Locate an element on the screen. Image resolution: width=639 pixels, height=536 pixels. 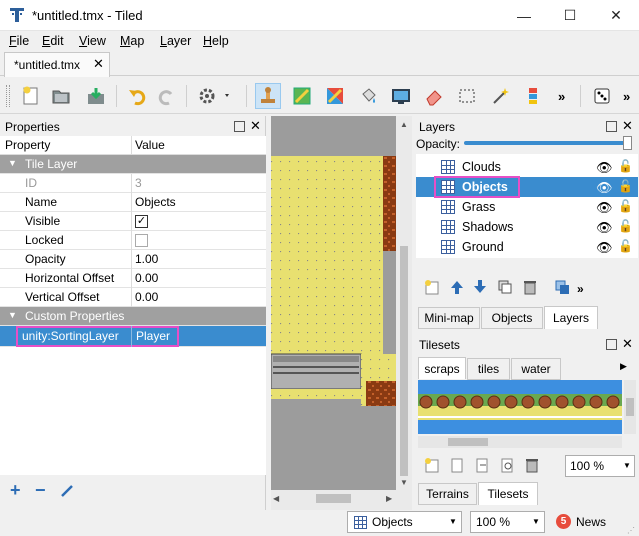
scroll-left-icon: ◀ is located at coordinates (276, 498).